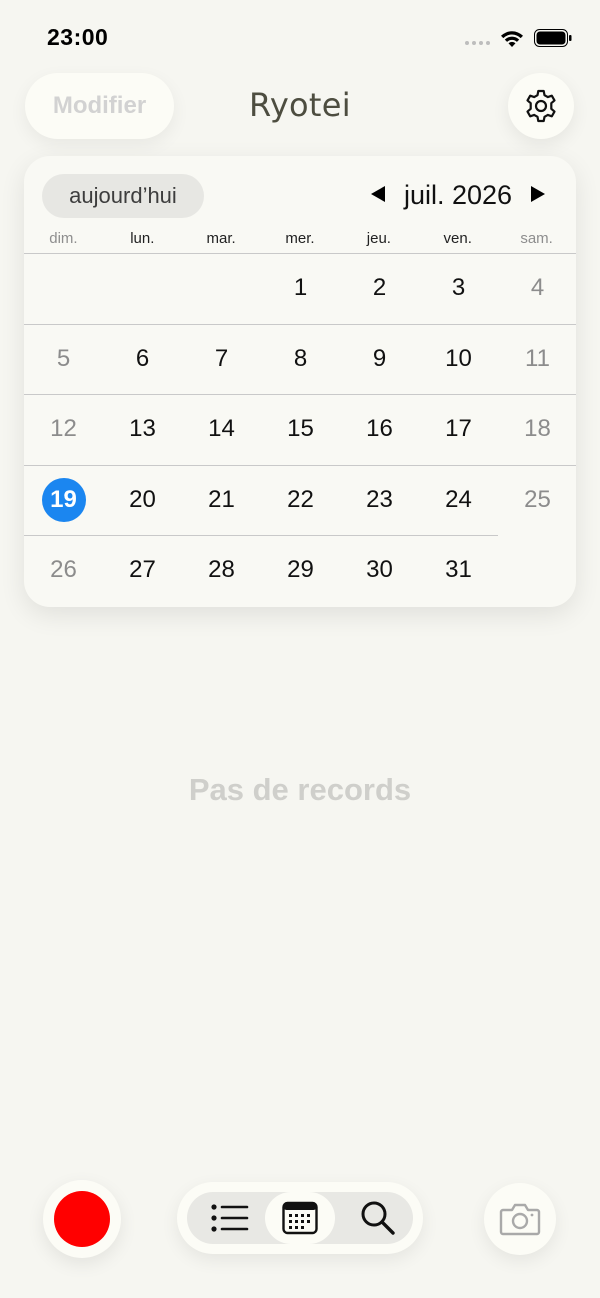 The image size is (600, 1298). I want to click on camera-button, so click(520, 1219).